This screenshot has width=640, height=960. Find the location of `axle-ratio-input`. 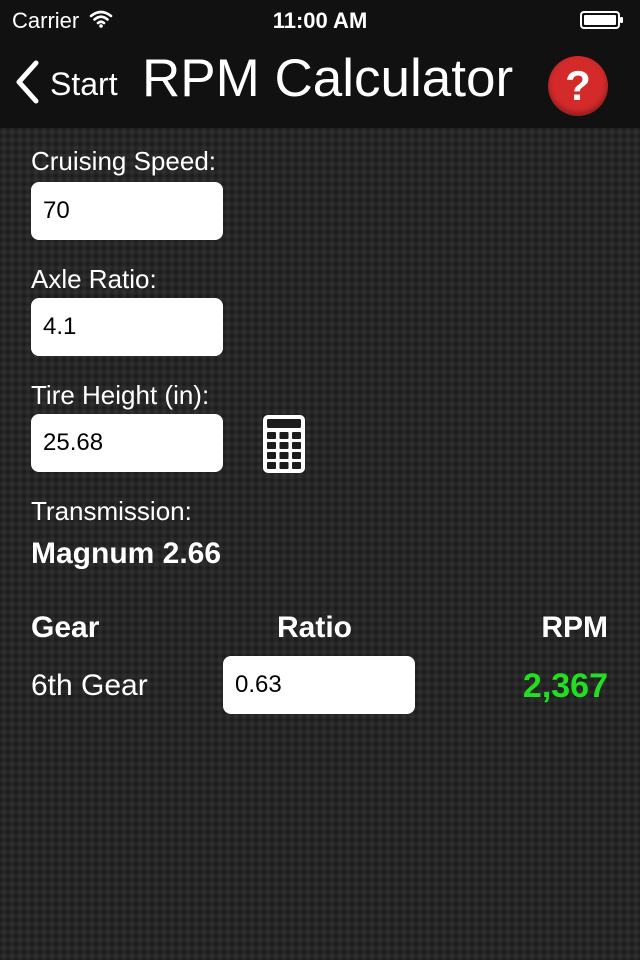

axle-ratio-input is located at coordinates (127, 327).